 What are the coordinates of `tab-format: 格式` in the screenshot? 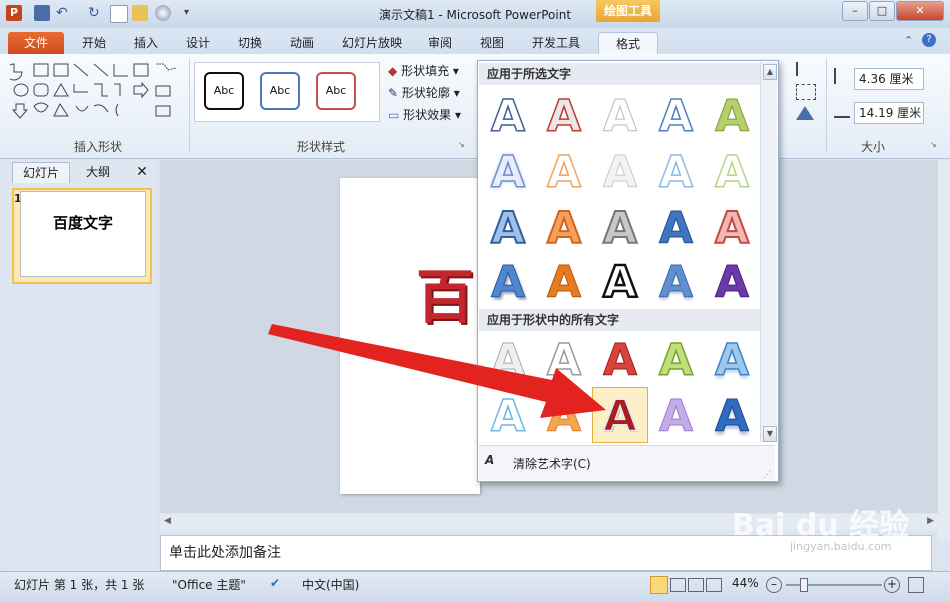 It's located at (628, 43).